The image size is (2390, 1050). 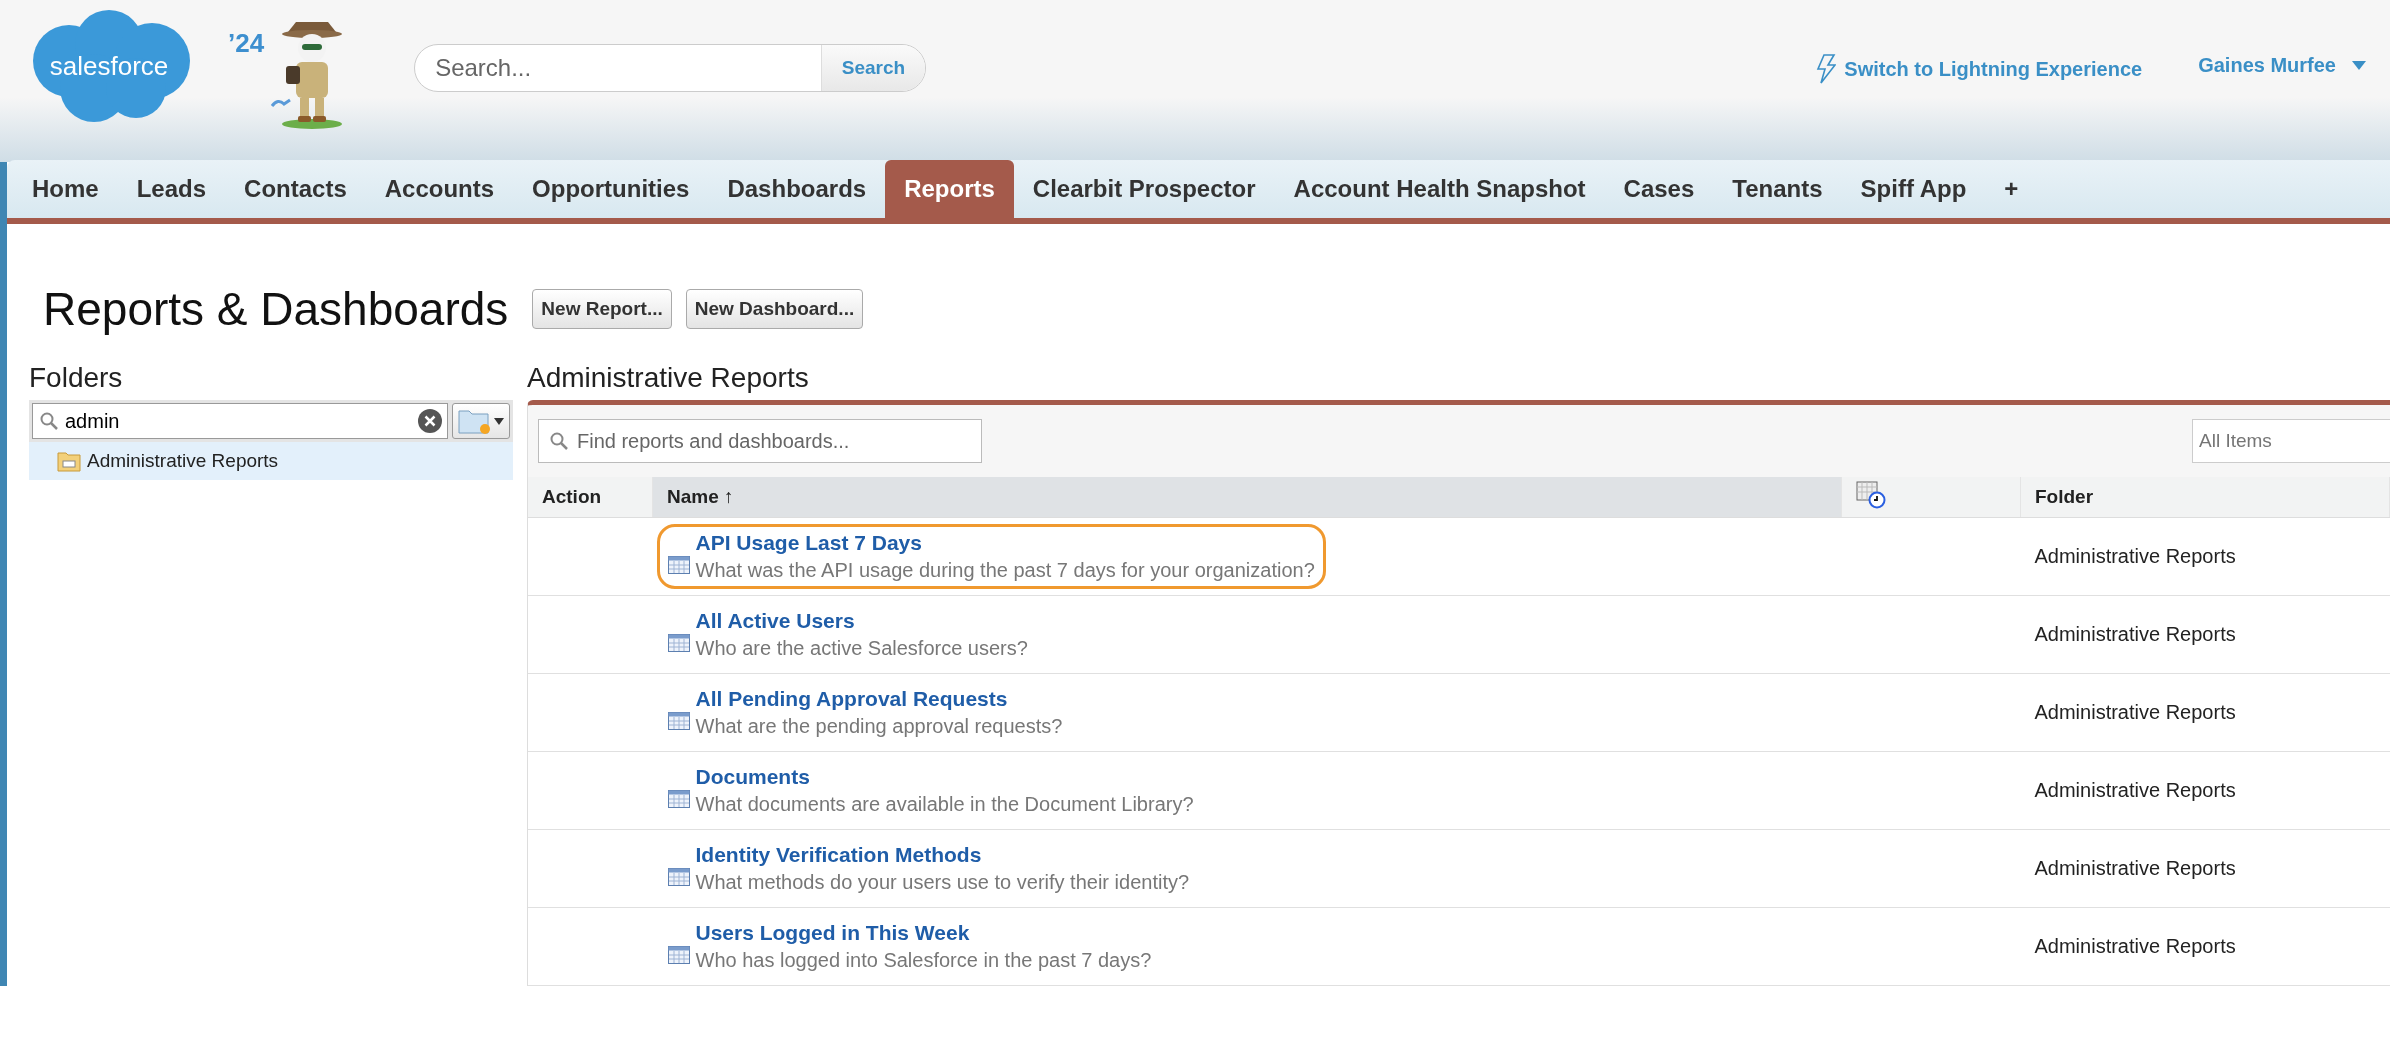 I want to click on nav-tab: Tenants, so click(x=1777, y=189).